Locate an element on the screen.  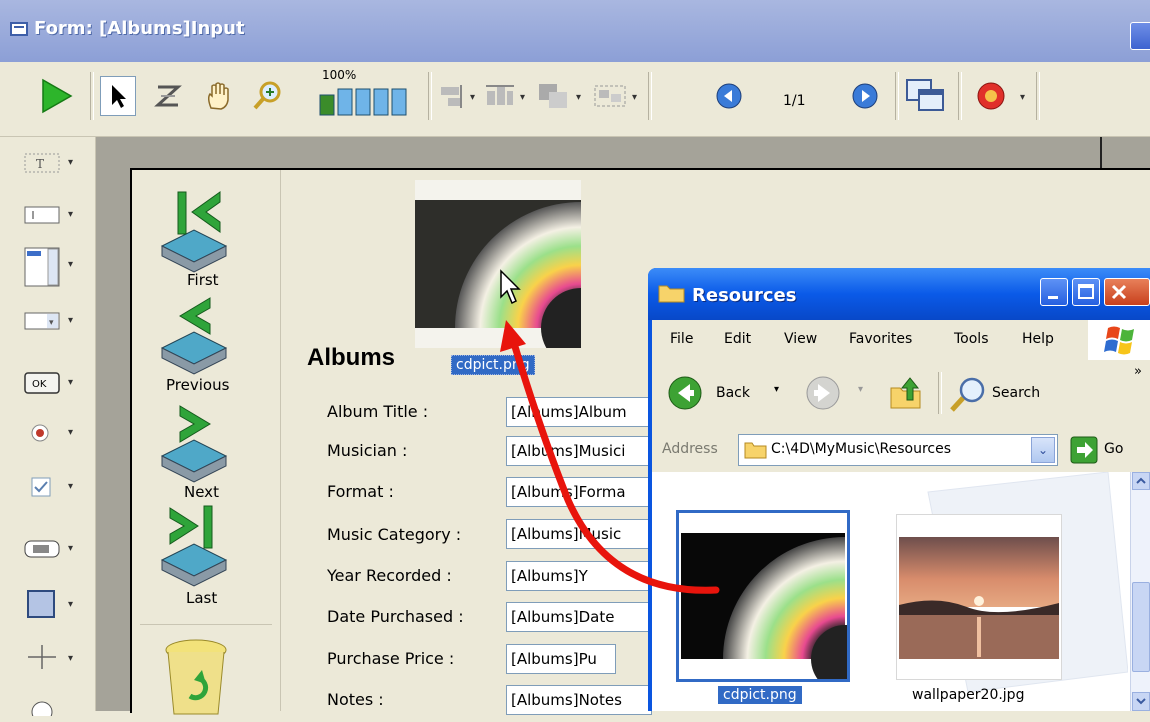
scroll-up-button is located at coordinates (1141, 481).